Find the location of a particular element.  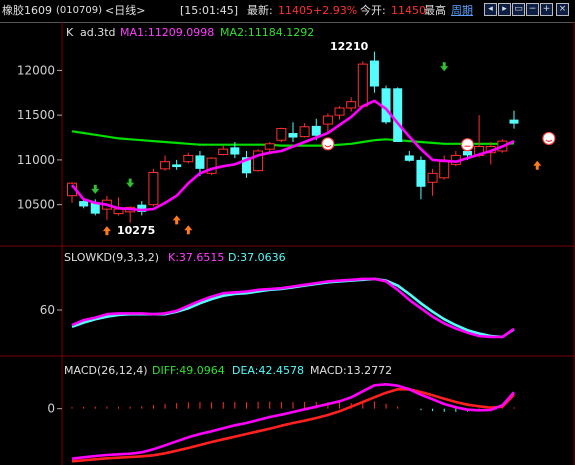

price-tick-label: 10500 is located at coordinates (36, 205).